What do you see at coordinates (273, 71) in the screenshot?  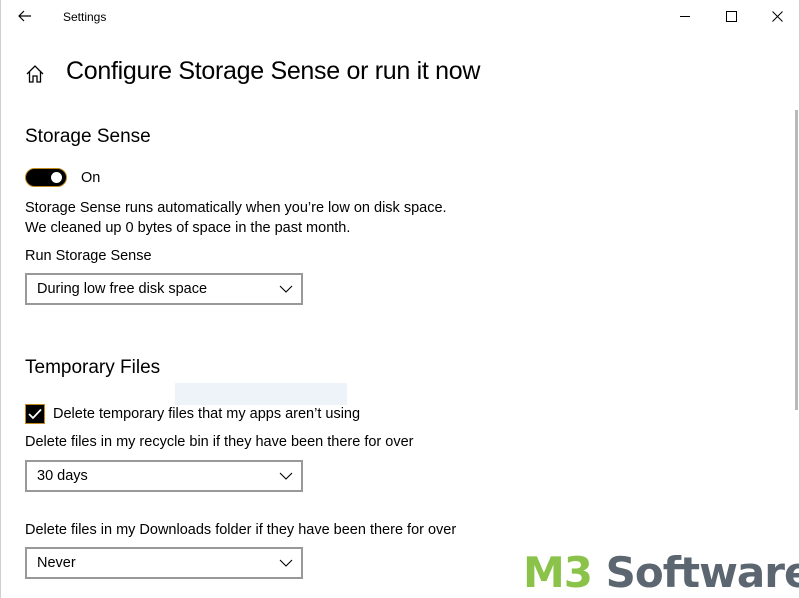 I see `page-title: Configure Storage Sense or run it now` at bounding box center [273, 71].